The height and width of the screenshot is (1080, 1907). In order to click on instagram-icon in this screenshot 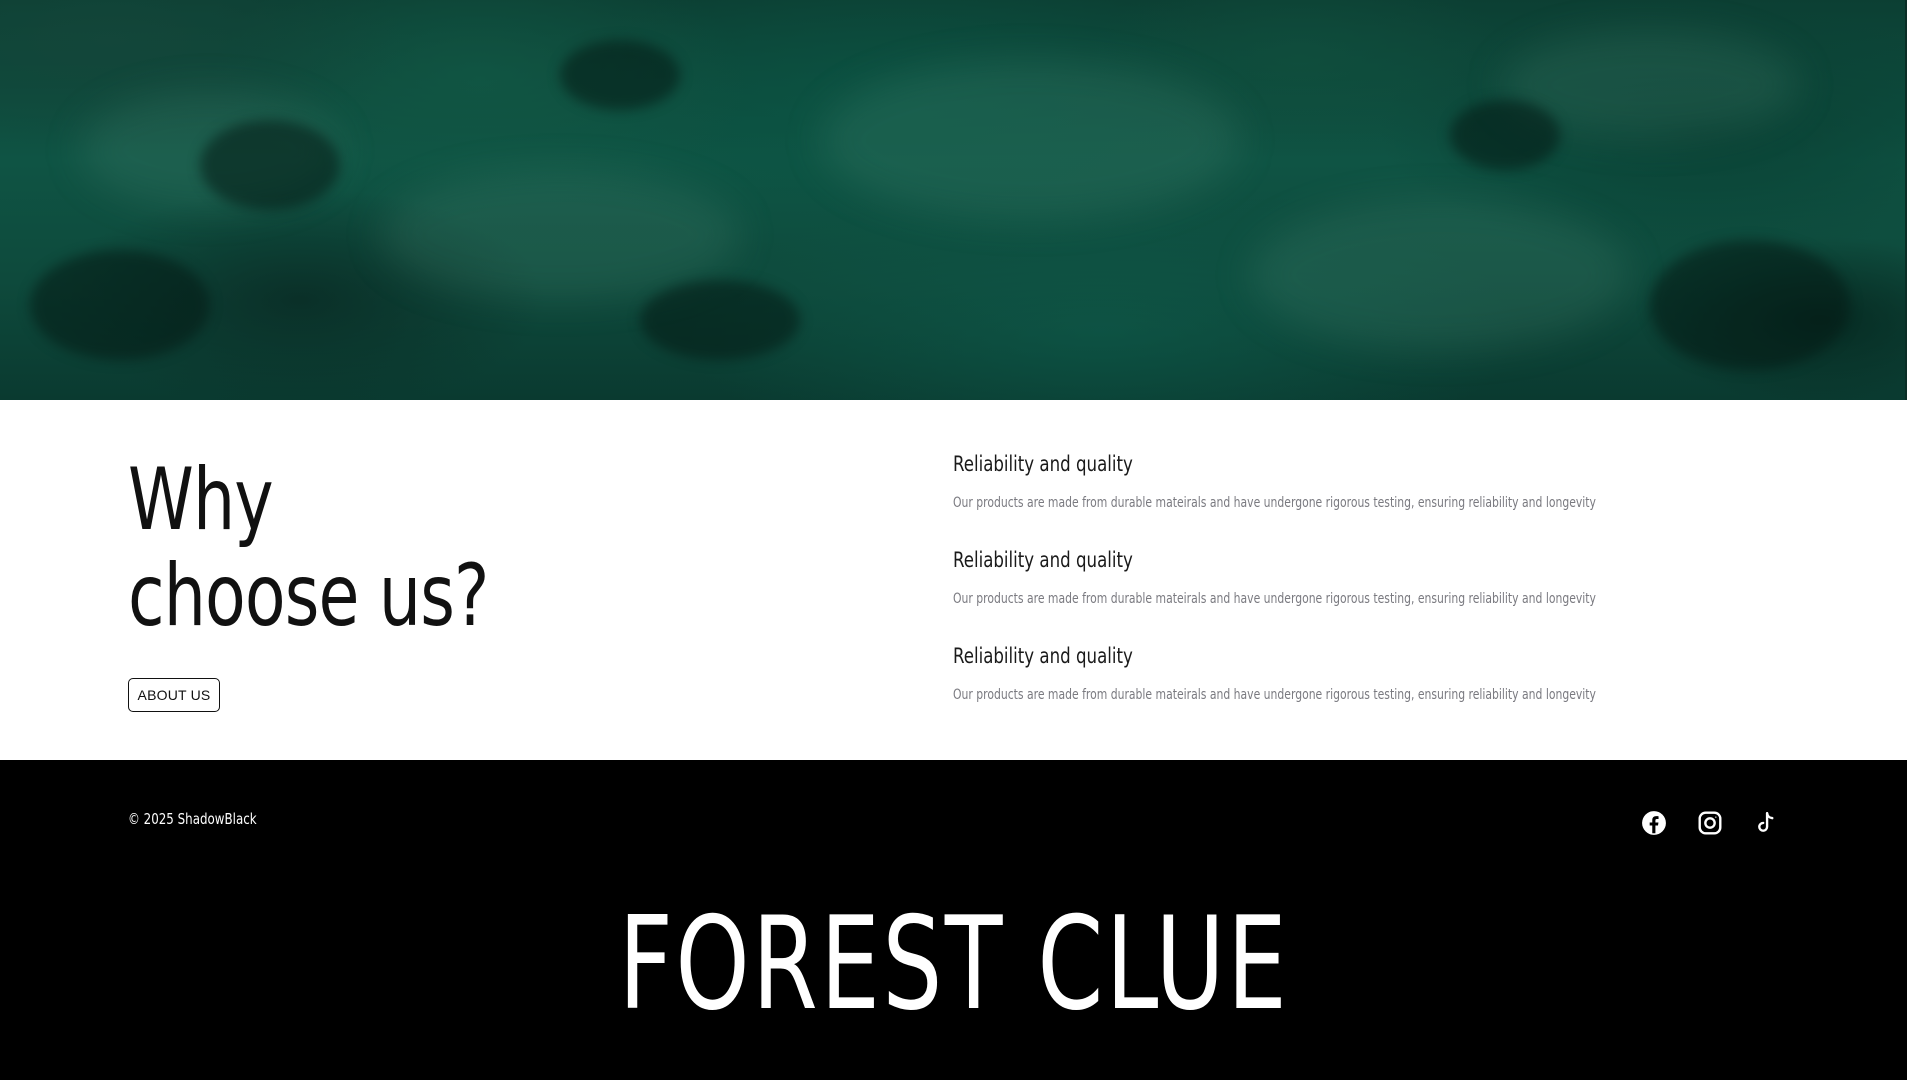, I will do `click(1710, 823)`.